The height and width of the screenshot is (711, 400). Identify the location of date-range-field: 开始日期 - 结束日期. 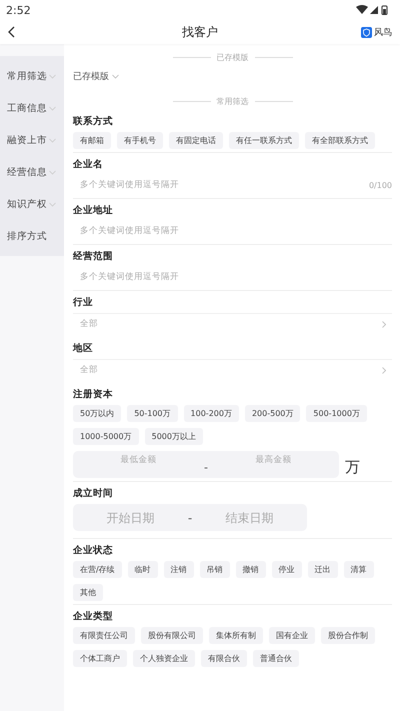
(190, 517).